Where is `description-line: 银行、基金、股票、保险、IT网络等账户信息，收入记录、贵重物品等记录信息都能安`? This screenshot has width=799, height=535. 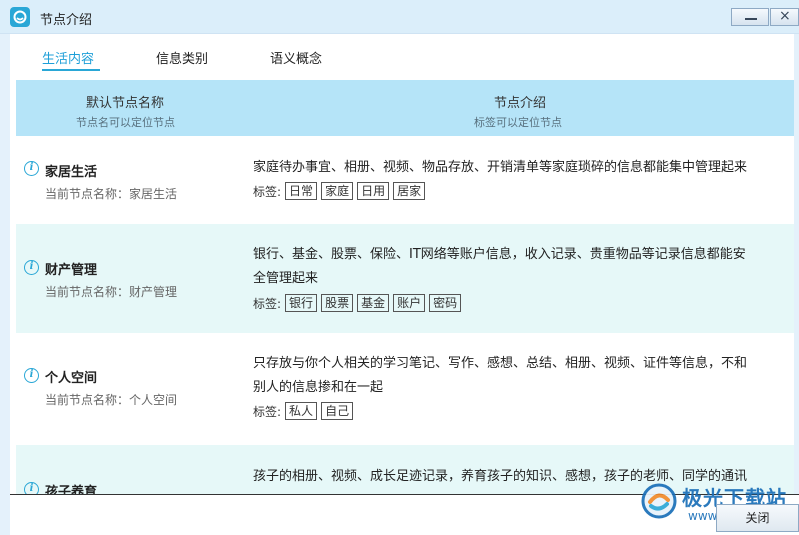
description-line: 银行、基金、股票、保险、IT网络等账户信息，收入记录、贵重物品等记录信息都能安 is located at coordinates (499, 254).